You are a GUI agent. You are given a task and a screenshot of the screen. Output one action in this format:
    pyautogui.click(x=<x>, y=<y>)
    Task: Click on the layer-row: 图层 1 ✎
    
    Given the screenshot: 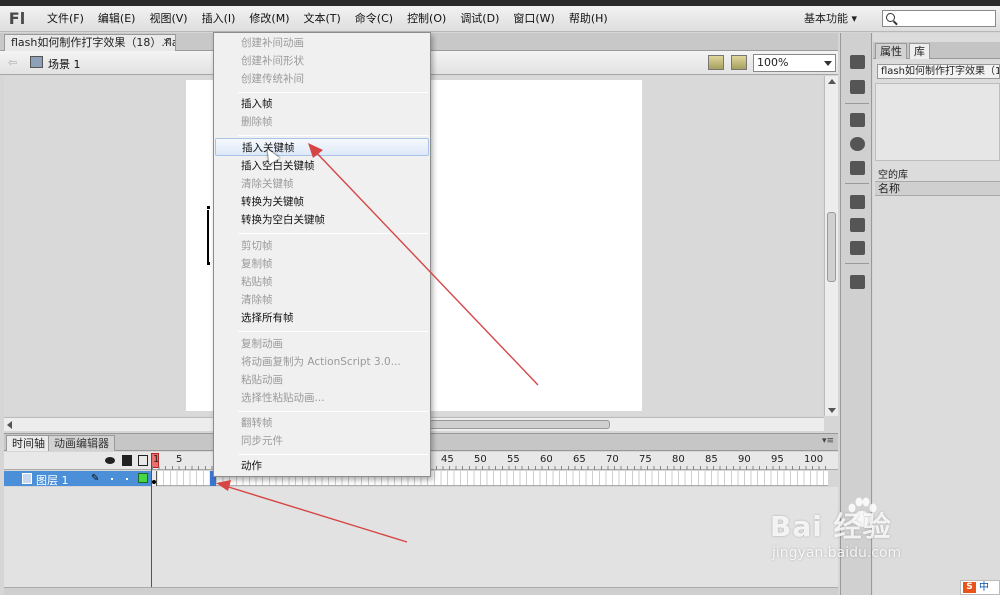 What is the action you would take?
    pyautogui.click(x=77, y=479)
    